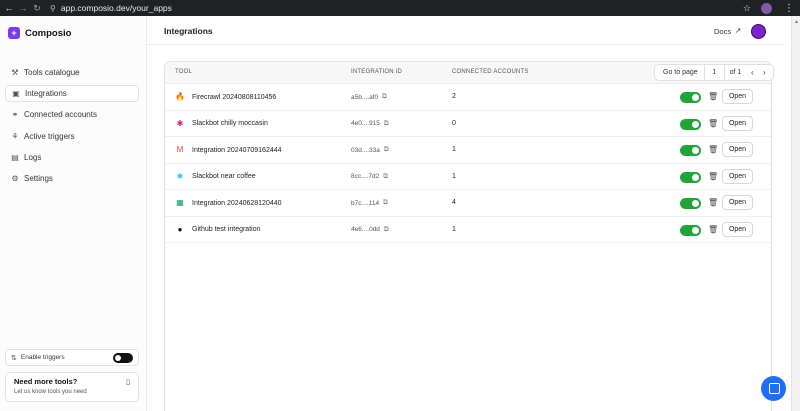 This screenshot has height=411, width=800. Describe the element at coordinates (15, 115) in the screenshot. I see `link-icon: ⚭` at that location.